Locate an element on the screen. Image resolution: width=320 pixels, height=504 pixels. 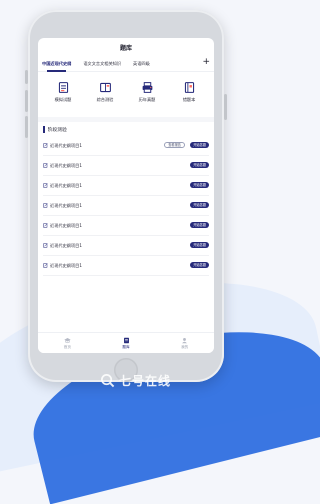
nav-item-question-bank: 题库 is located at coordinates (126, 343).